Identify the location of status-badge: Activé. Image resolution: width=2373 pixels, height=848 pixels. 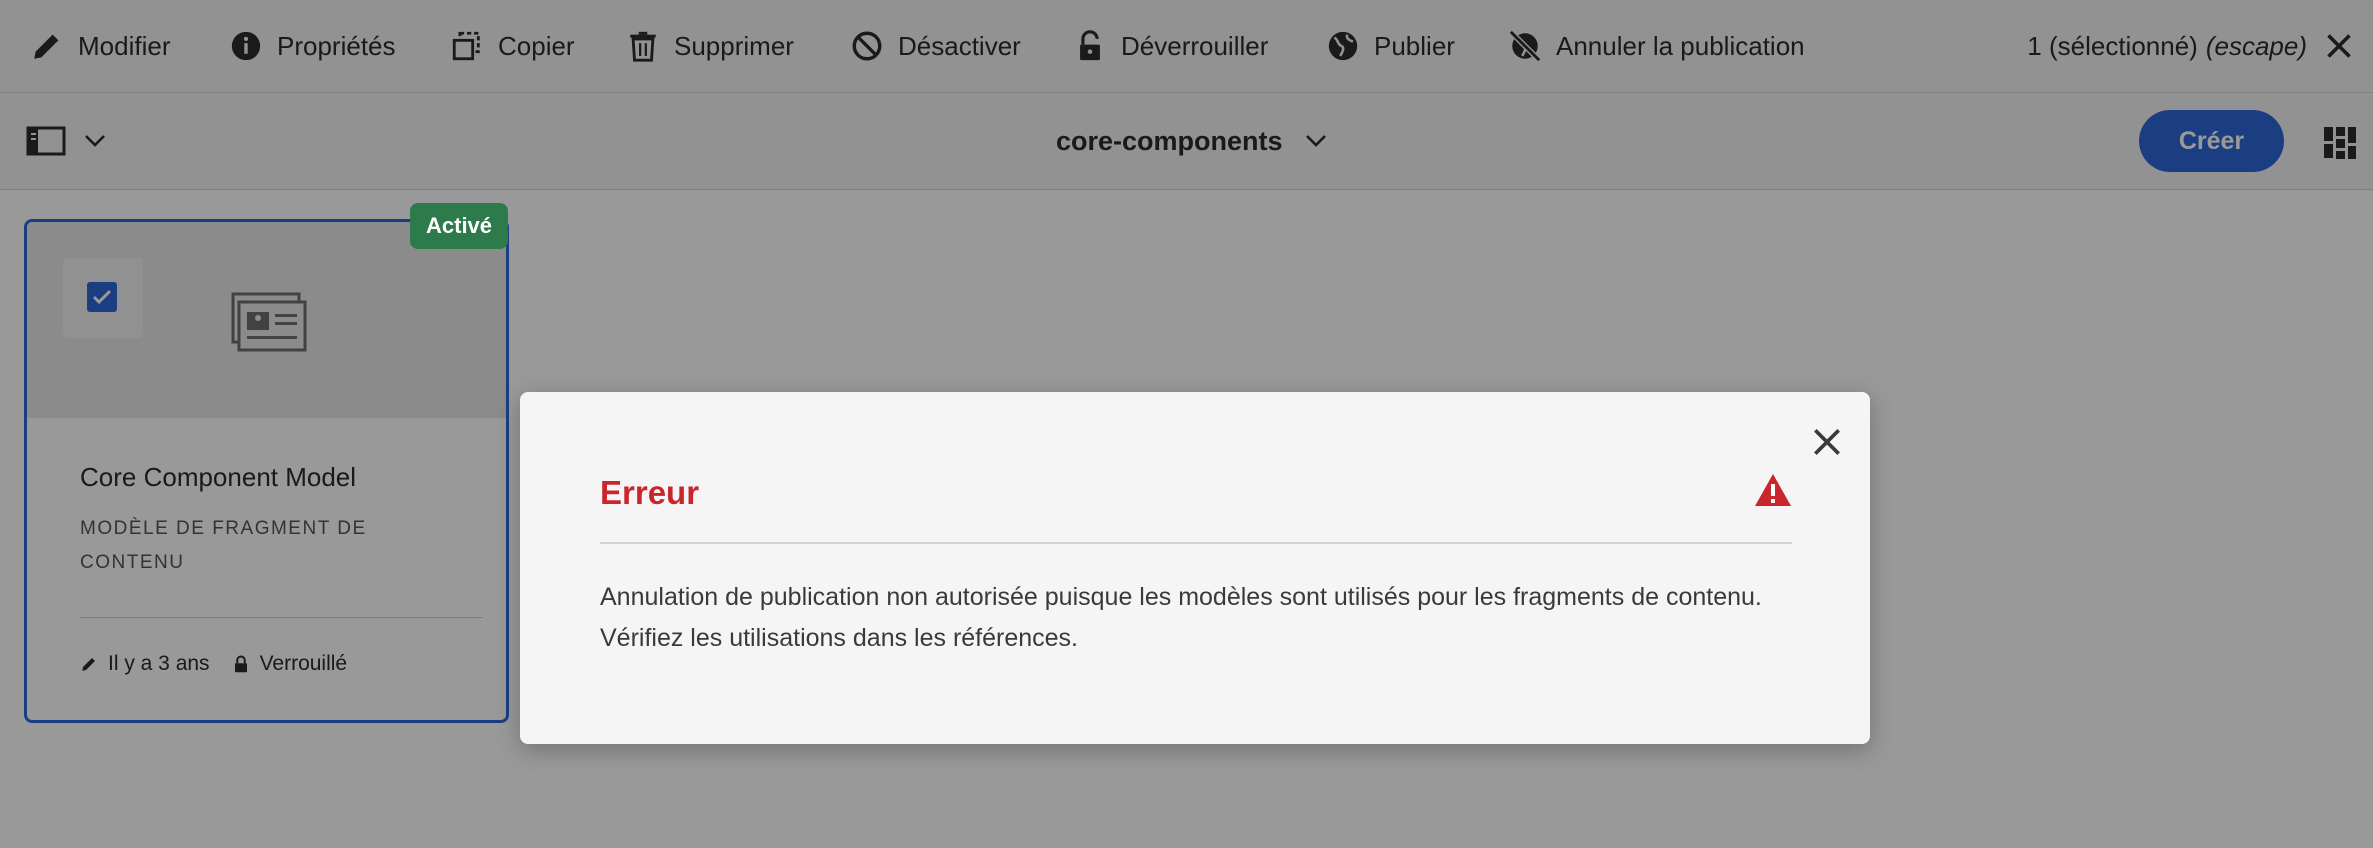
(459, 226).